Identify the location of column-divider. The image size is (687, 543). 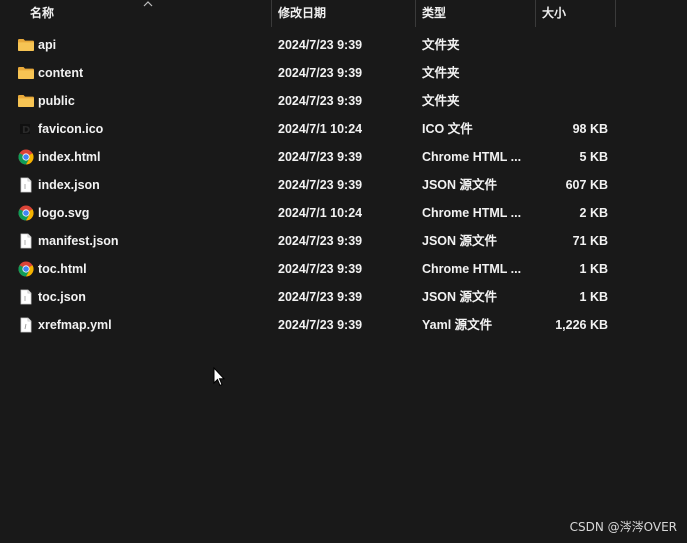
(615, 13).